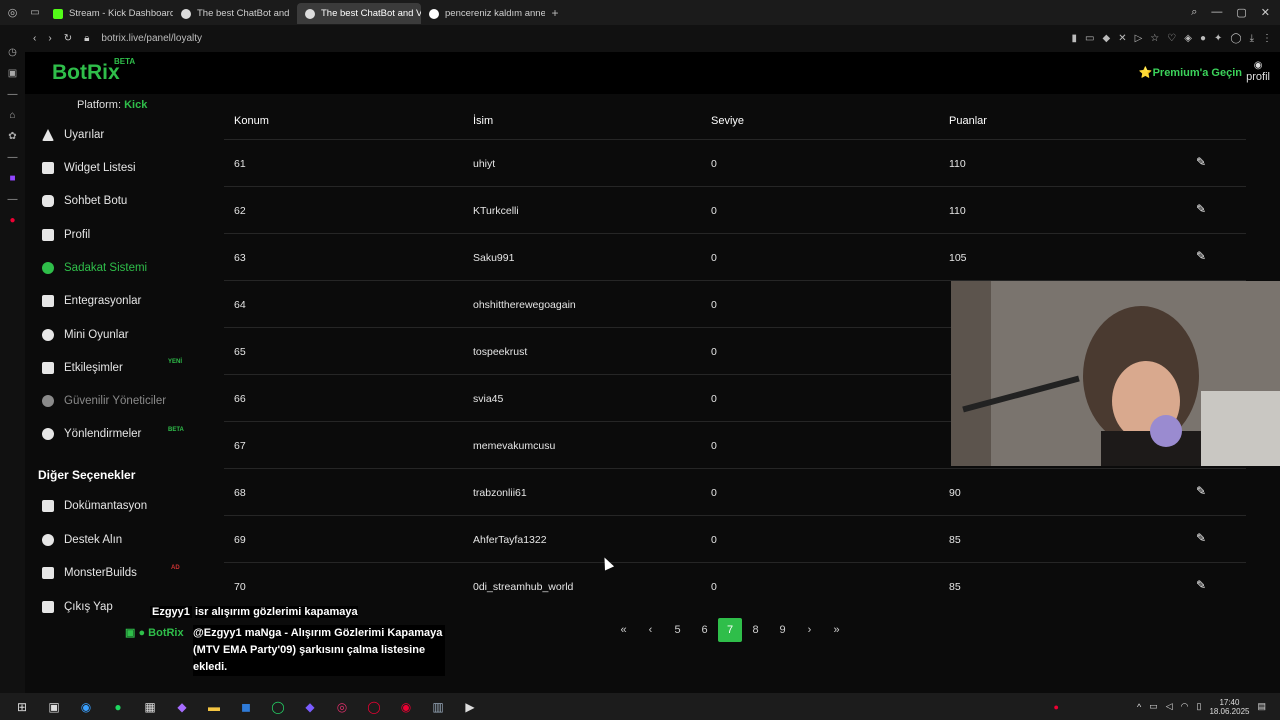  What do you see at coordinates (1169, 706) in the screenshot?
I see `volume-icon: ◁` at bounding box center [1169, 706].